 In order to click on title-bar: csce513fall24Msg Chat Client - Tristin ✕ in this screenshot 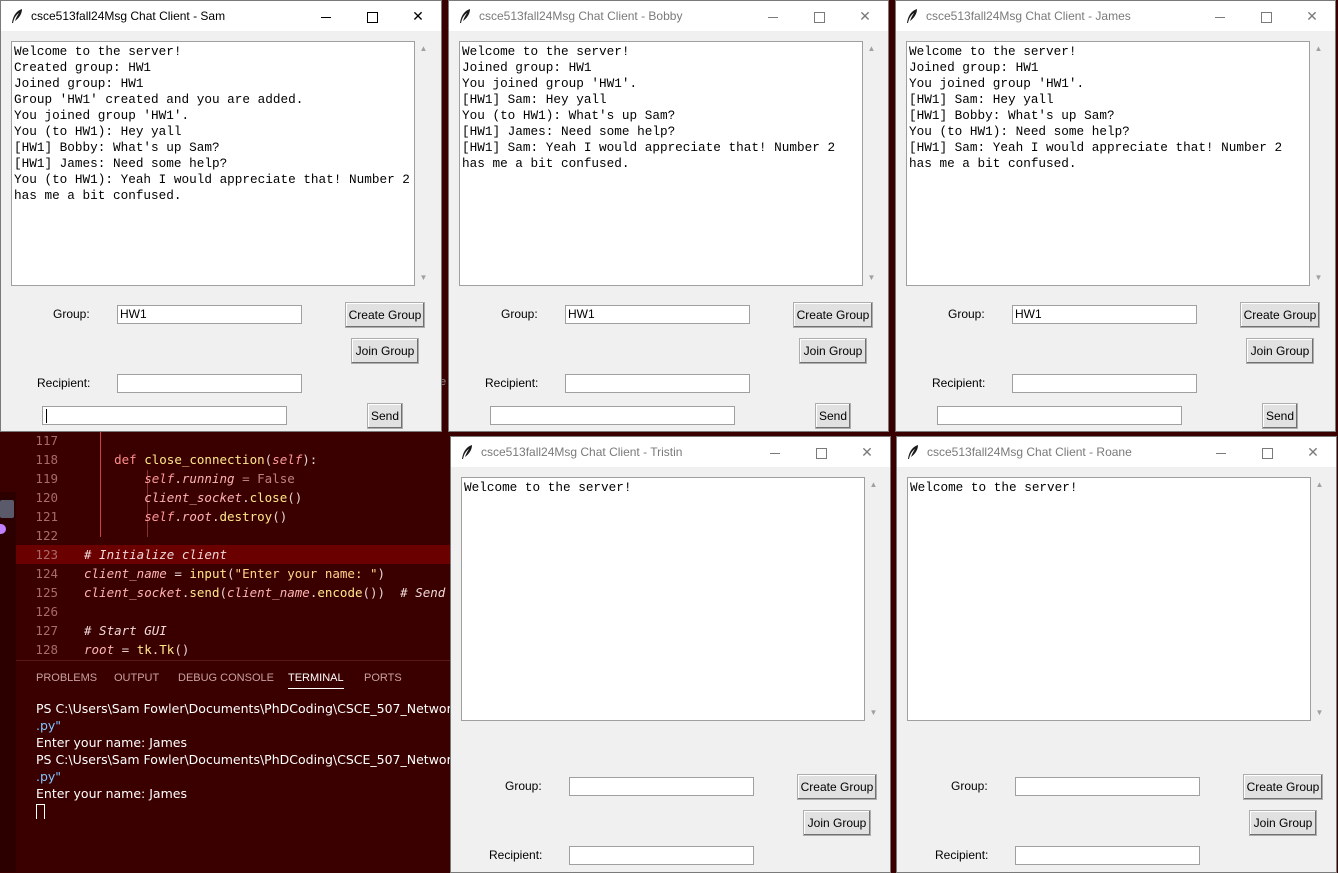, I will do `click(670, 452)`.